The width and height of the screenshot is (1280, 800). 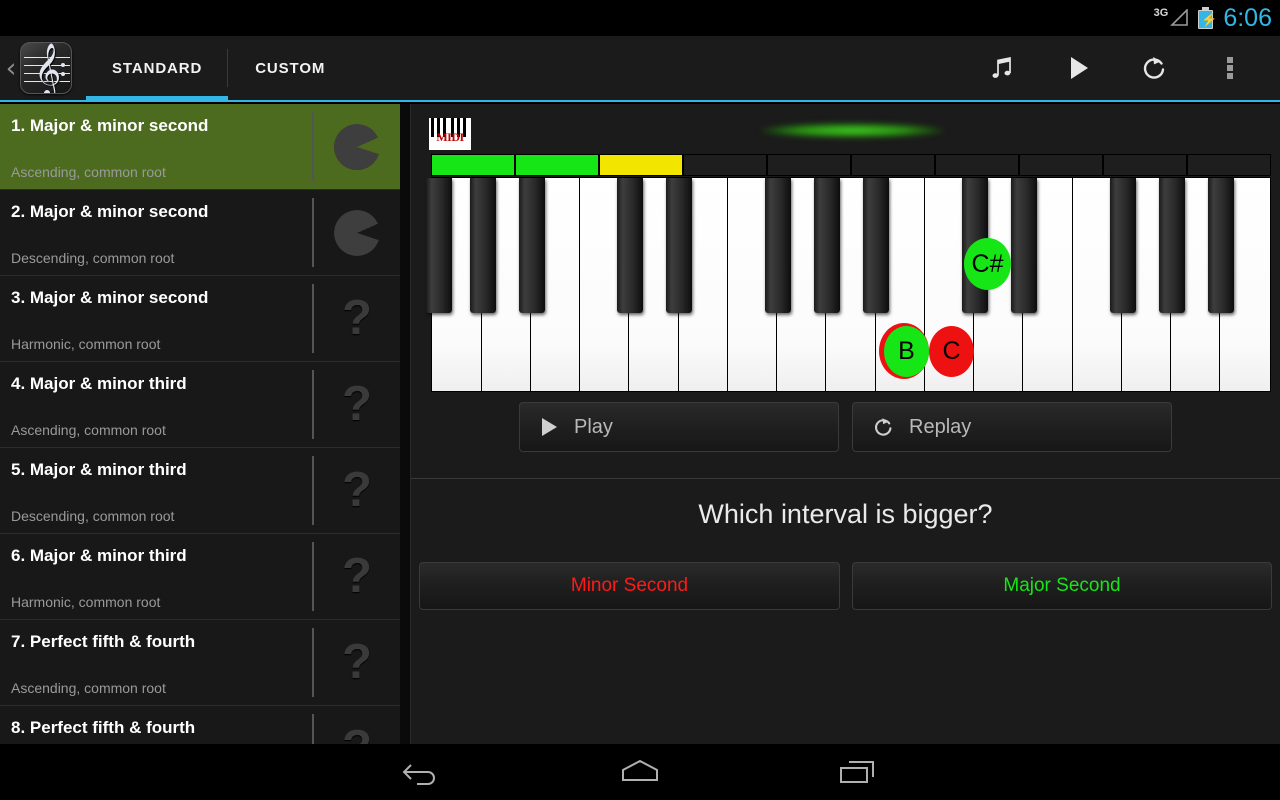 I want to click on tab-standard: STANDARD, so click(x=157, y=68).